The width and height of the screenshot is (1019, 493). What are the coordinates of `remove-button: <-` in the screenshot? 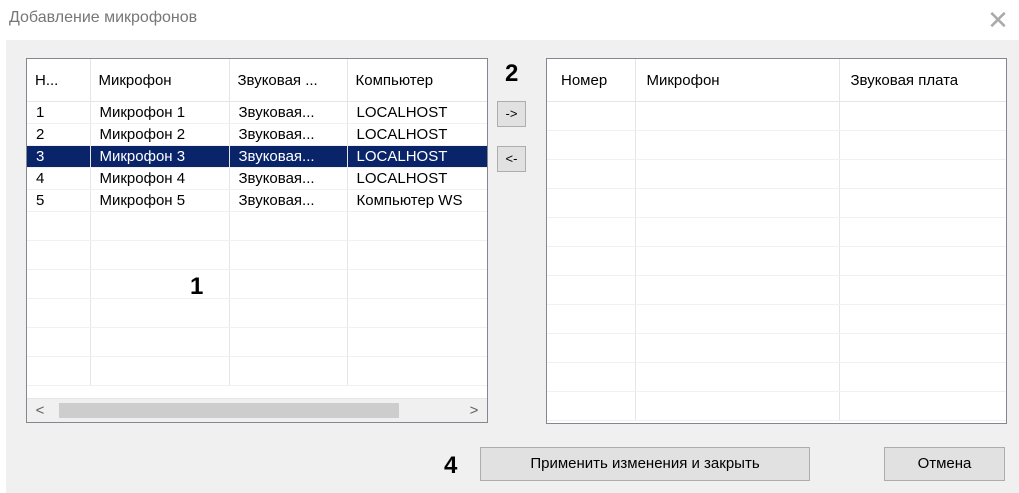 It's located at (511, 159).